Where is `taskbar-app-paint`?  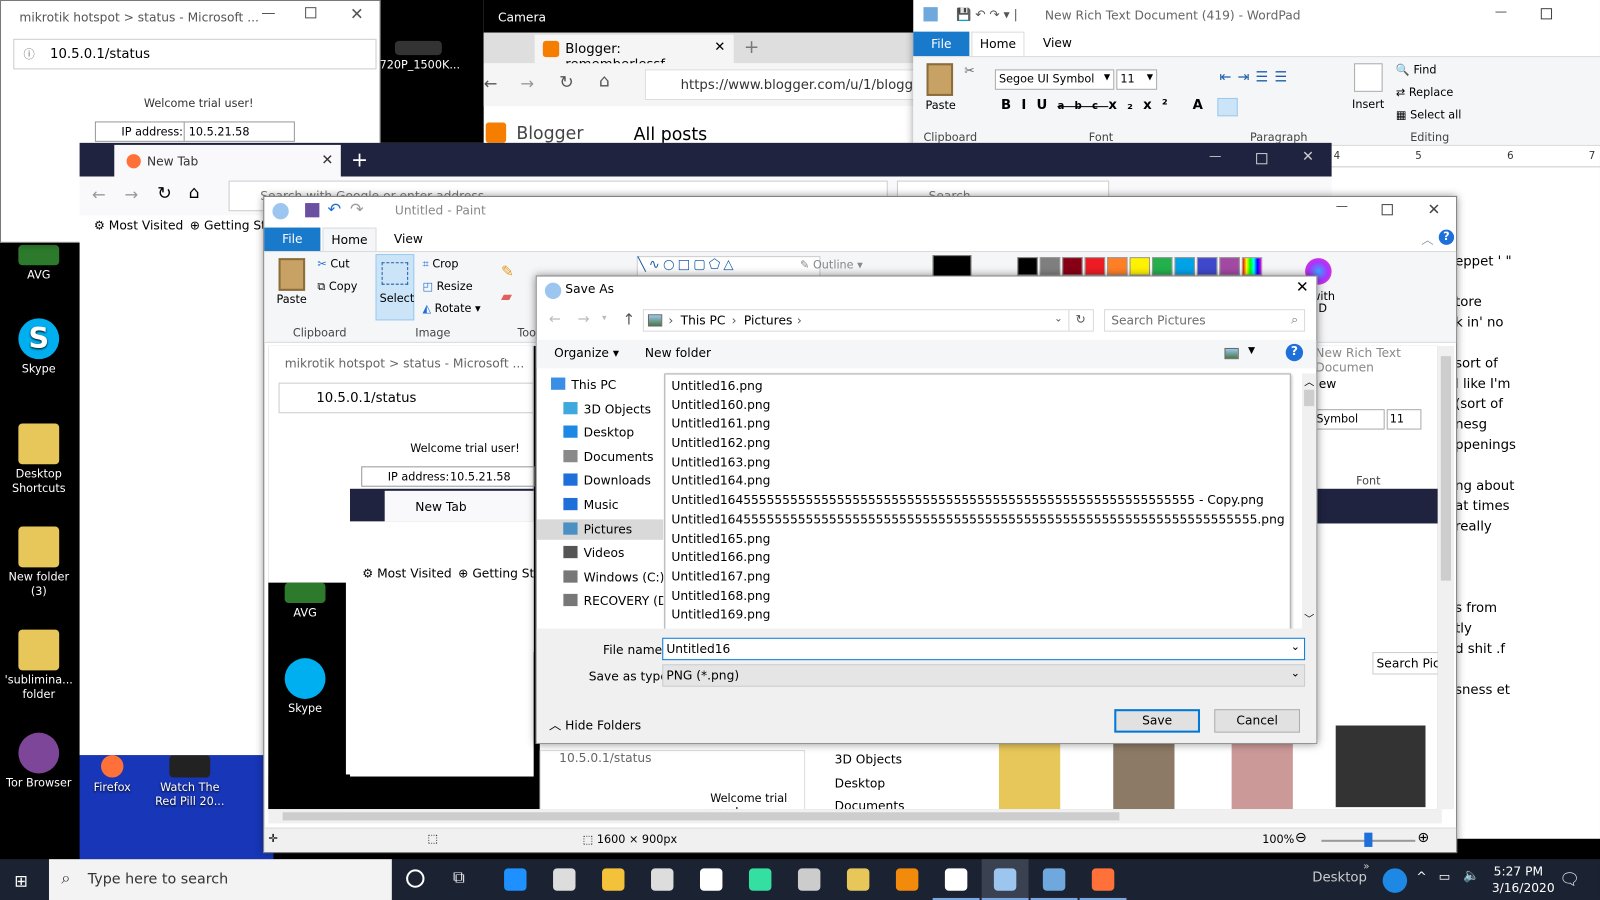
taskbar-app-paint is located at coordinates (1005, 879).